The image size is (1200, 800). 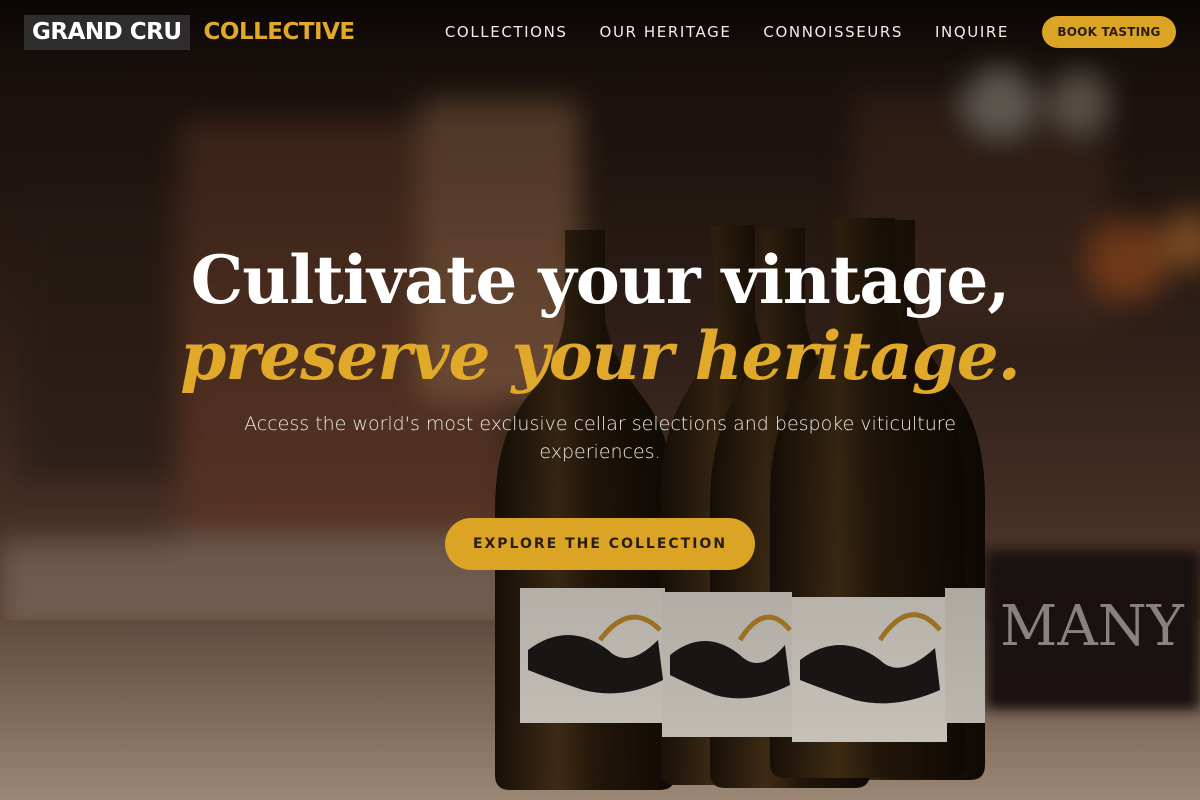 I want to click on brand-name-accent: COLLECTIVE, so click(x=279, y=32).